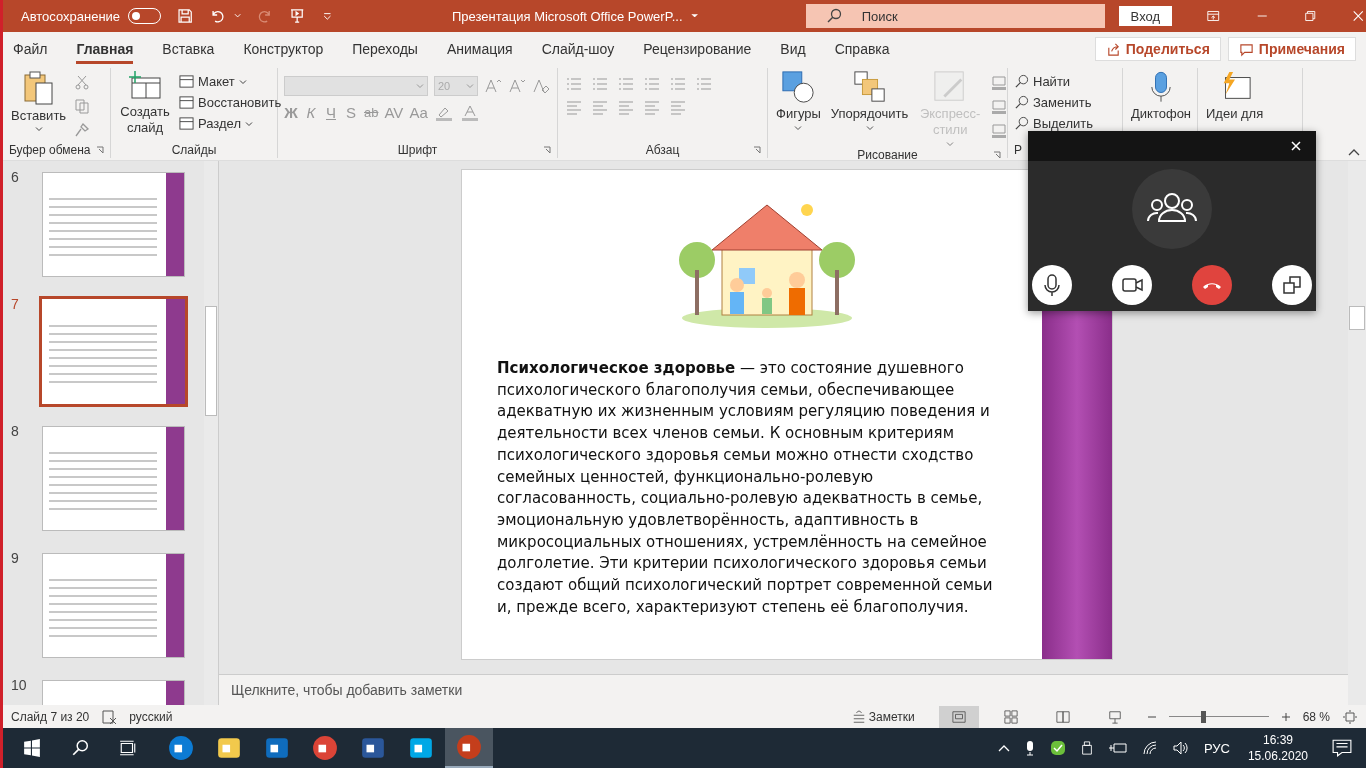 This screenshot has width=1366, height=768. I want to click on ribbon-tab: Главная, so click(105, 49).